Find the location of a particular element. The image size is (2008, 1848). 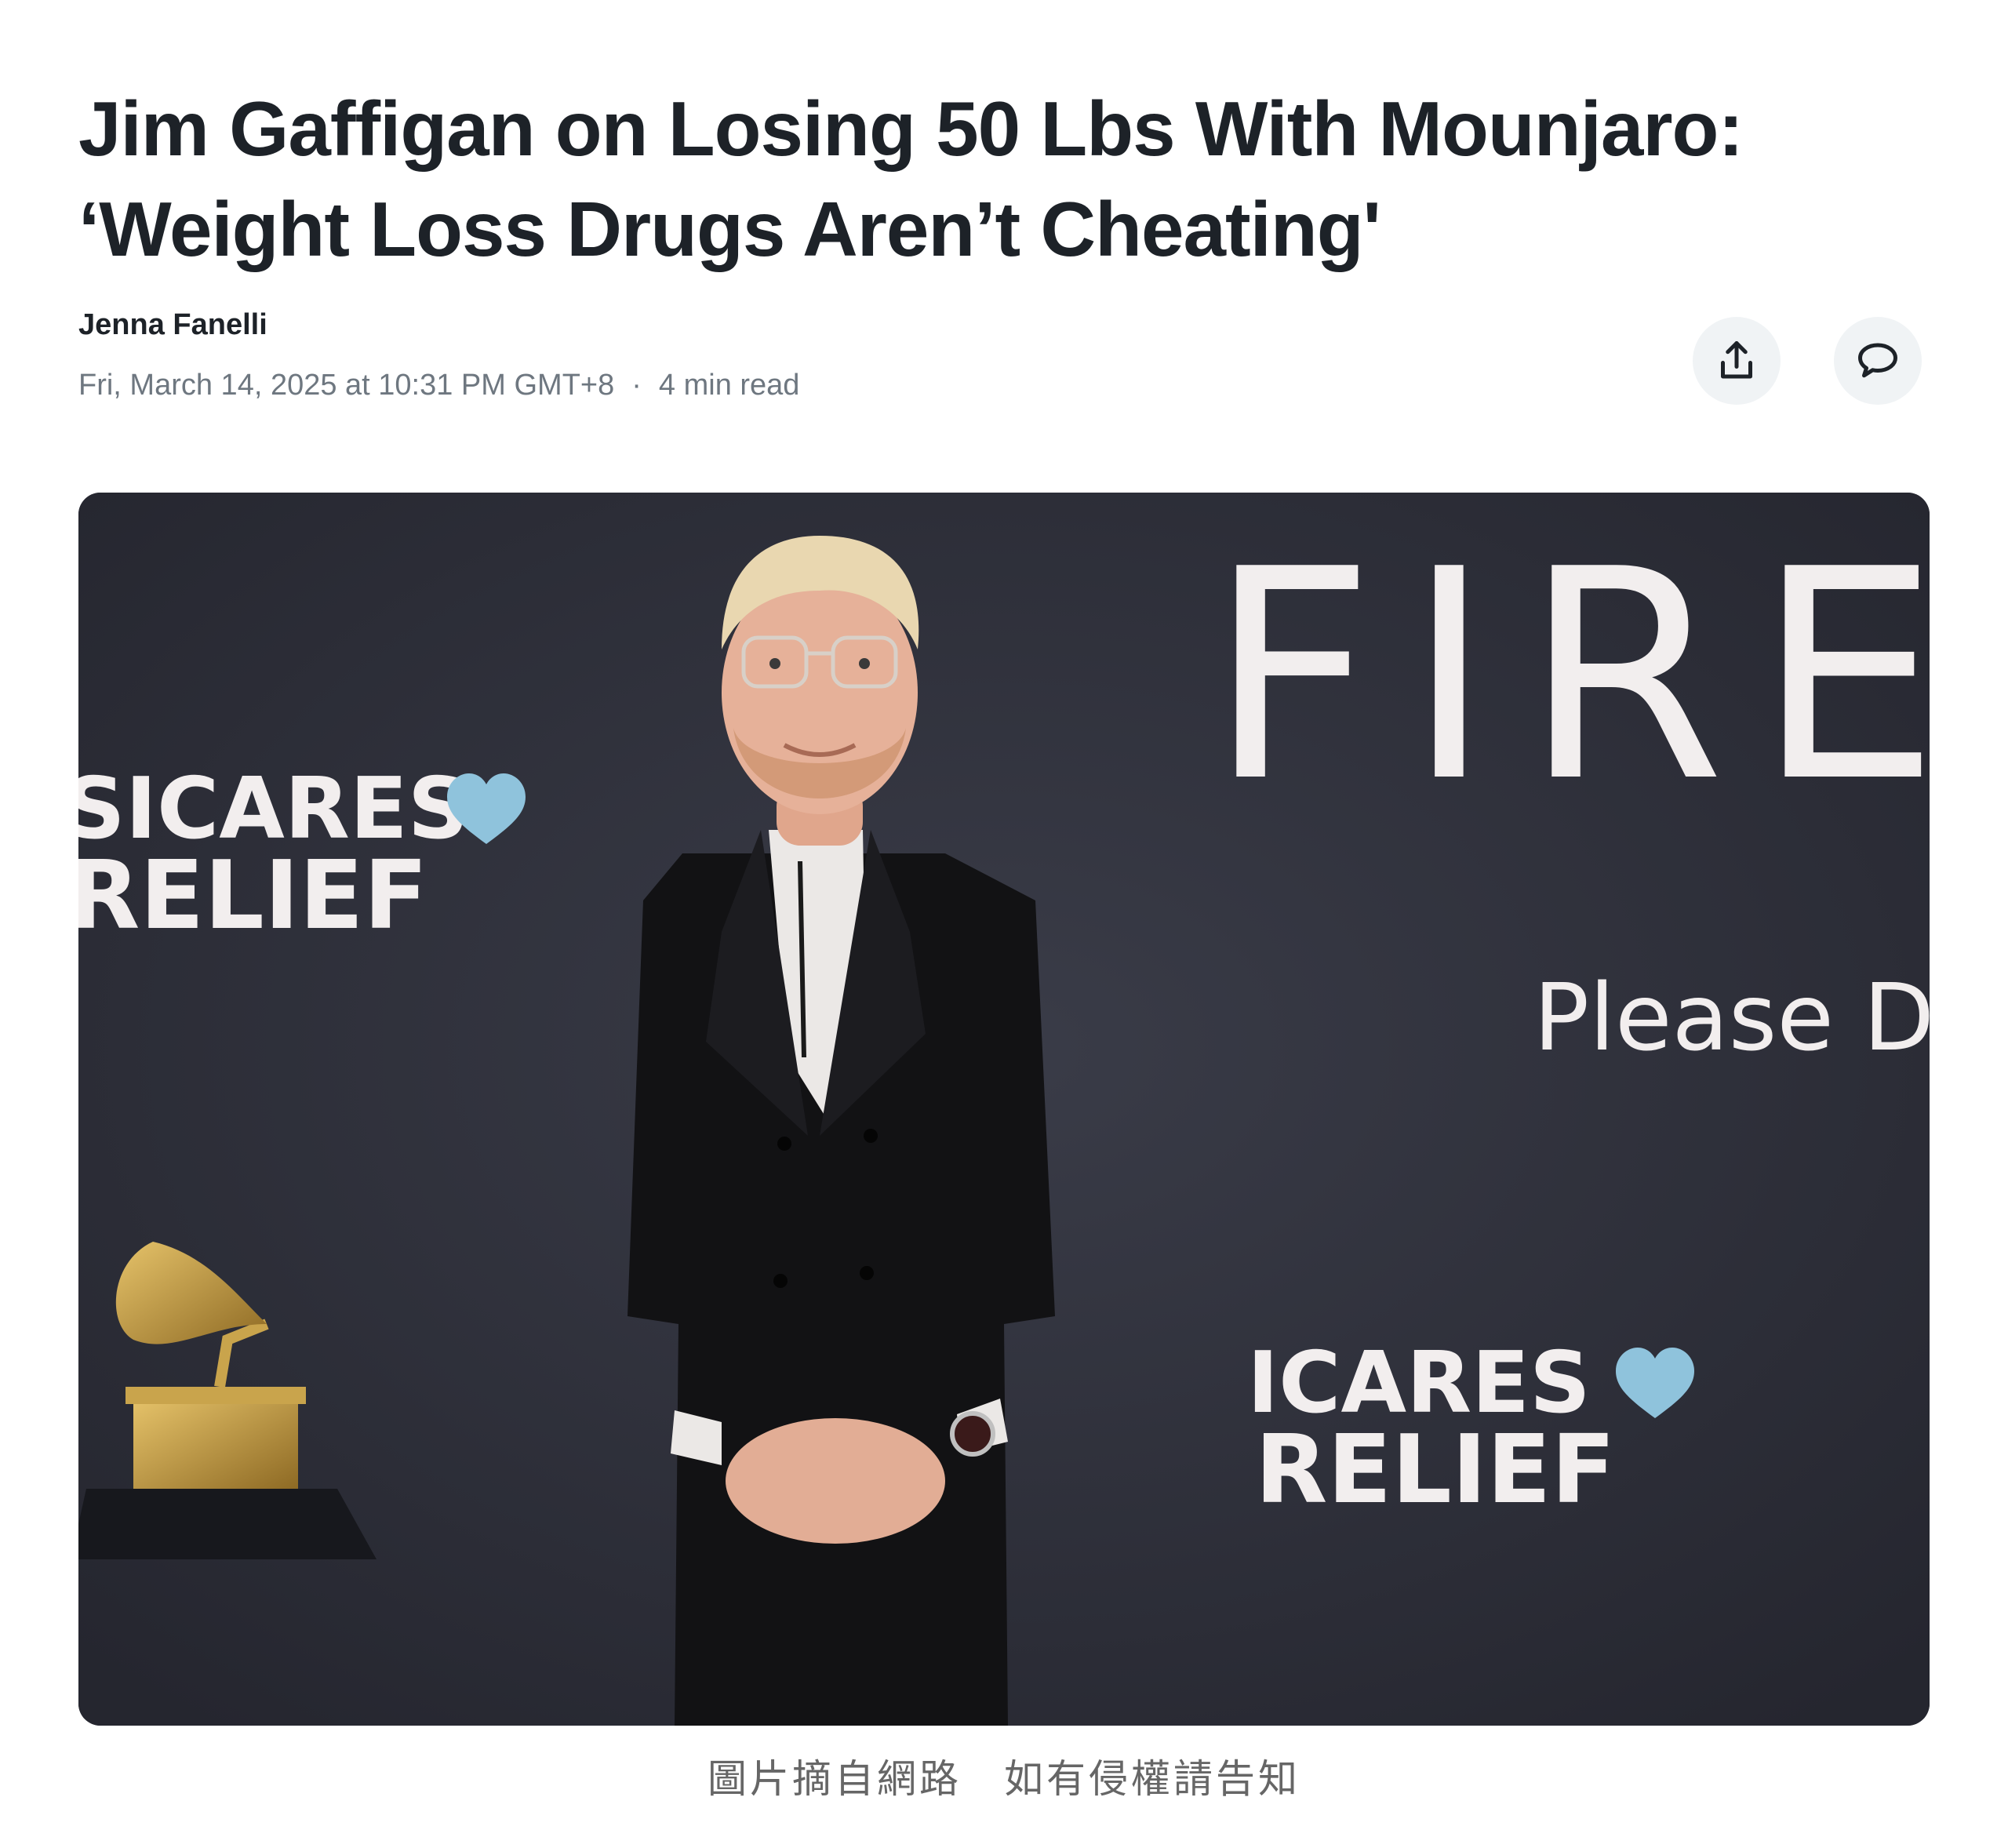

relief-logo-bottom: RELIEF is located at coordinates (1435, 1470).